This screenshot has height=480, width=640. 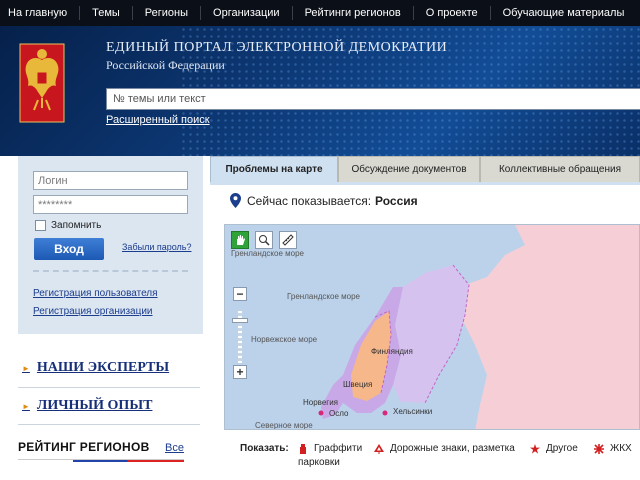 I want to click on tricolor-underline, so click(x=101, y=460).